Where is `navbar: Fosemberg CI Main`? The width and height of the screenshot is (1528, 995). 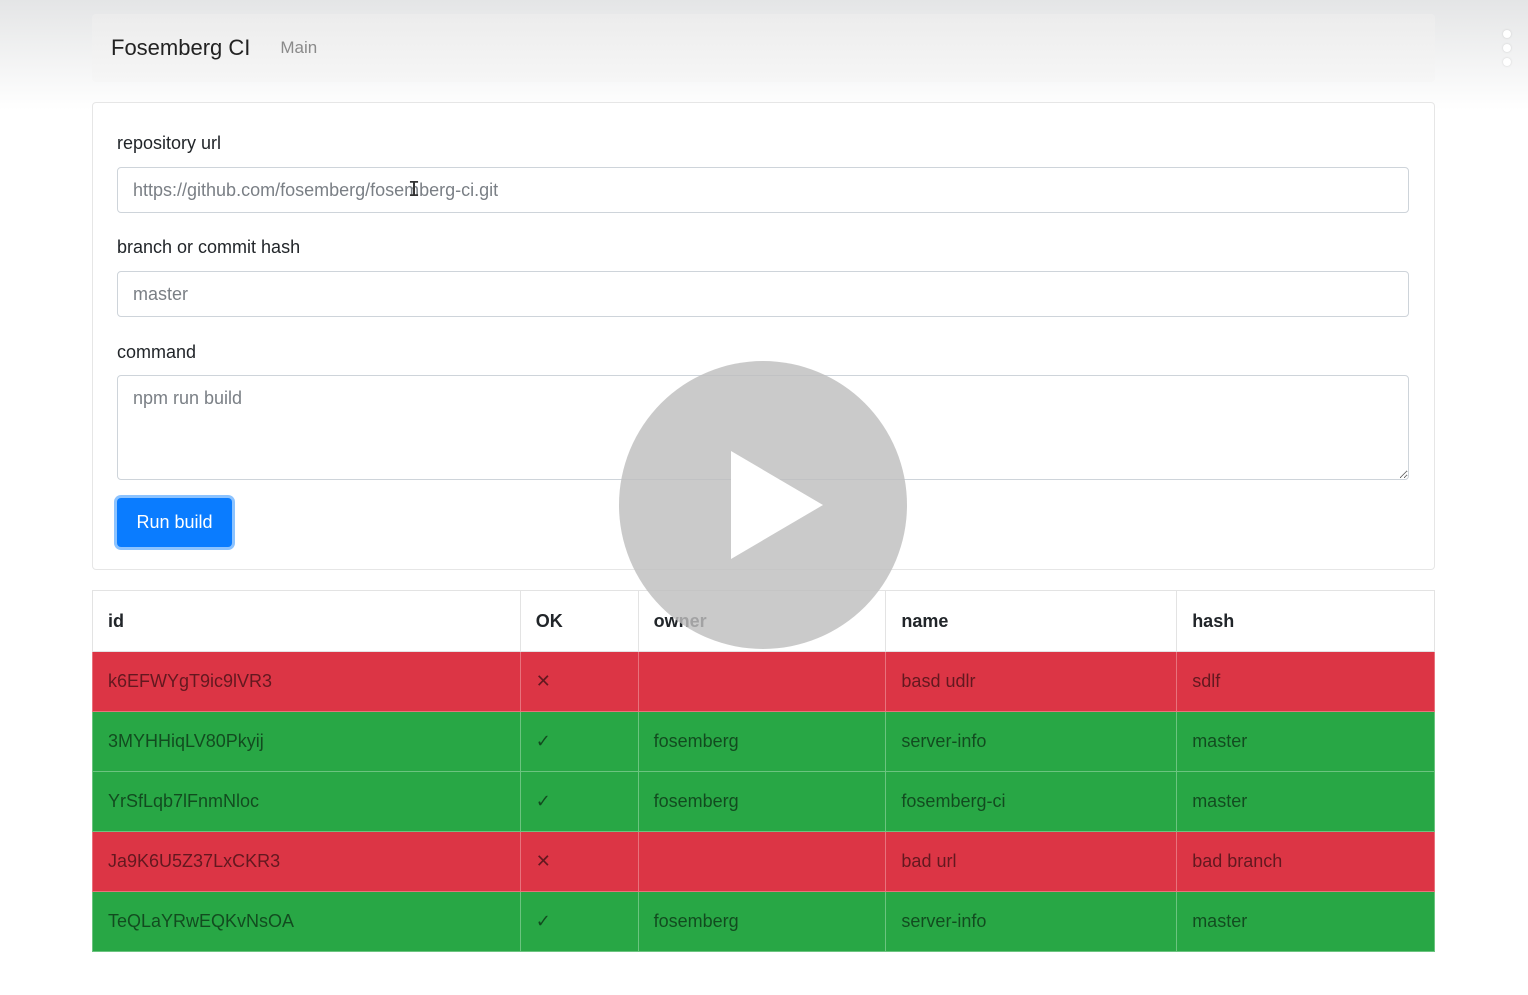
navbar: Fosemberg CI Main is located at coordinates (763, 48).